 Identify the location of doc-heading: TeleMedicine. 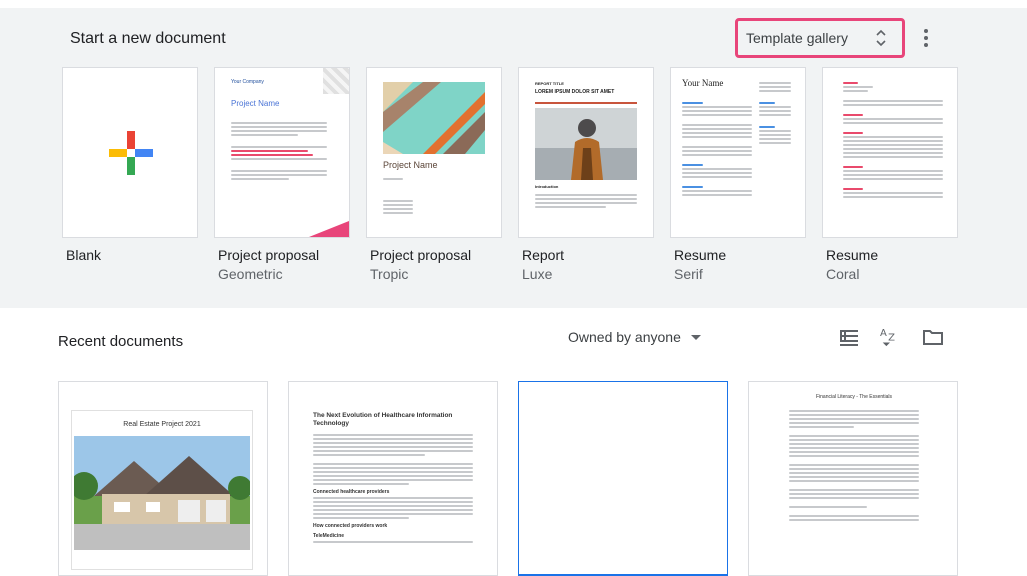
(329, 536).